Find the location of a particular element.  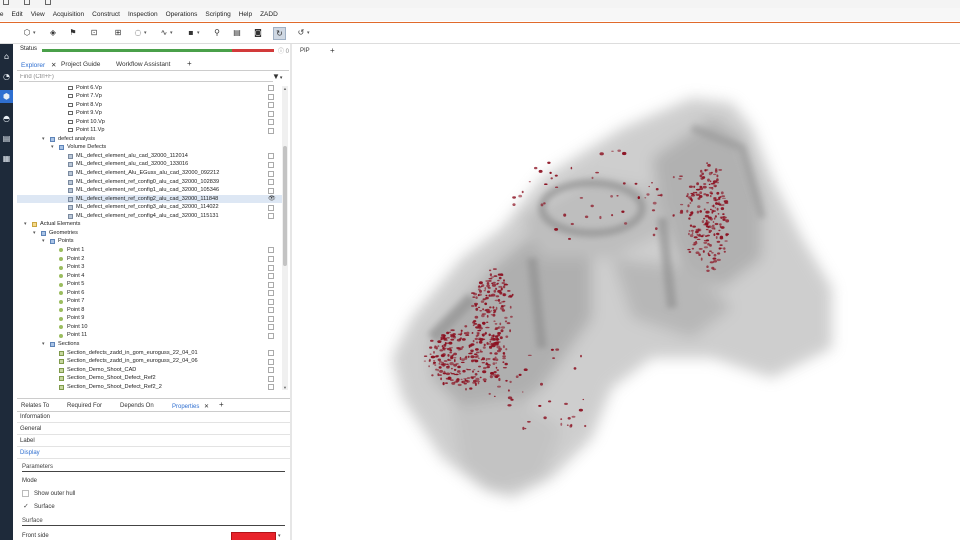

tree-item: Point 7.Vp is located at coordinates (149, 96).